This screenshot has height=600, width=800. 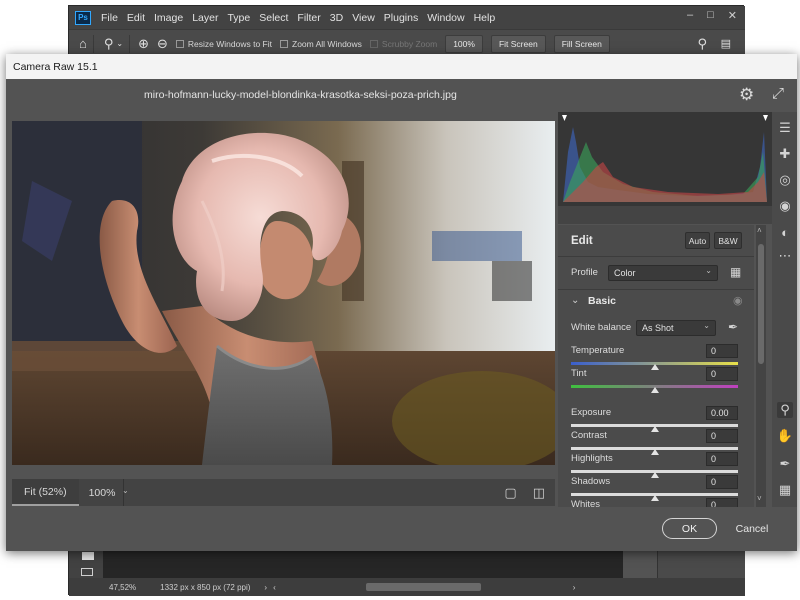 What do you see at coordinates (109, 44) in the screenshot?
I see `zoom-tool-icon: ⚲` at bounding box center [109, 44].